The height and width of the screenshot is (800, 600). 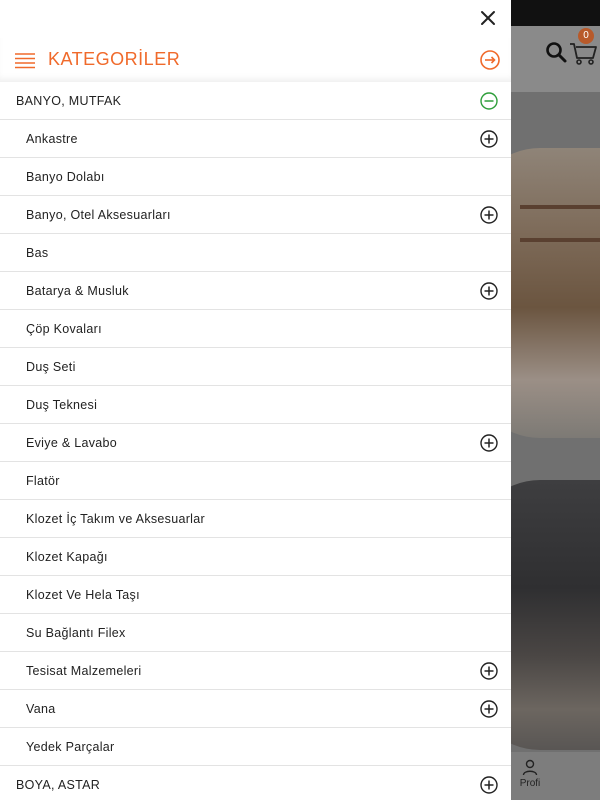 I want to click on category-label: Banyo Dolabı, so click(x=65, y=177).